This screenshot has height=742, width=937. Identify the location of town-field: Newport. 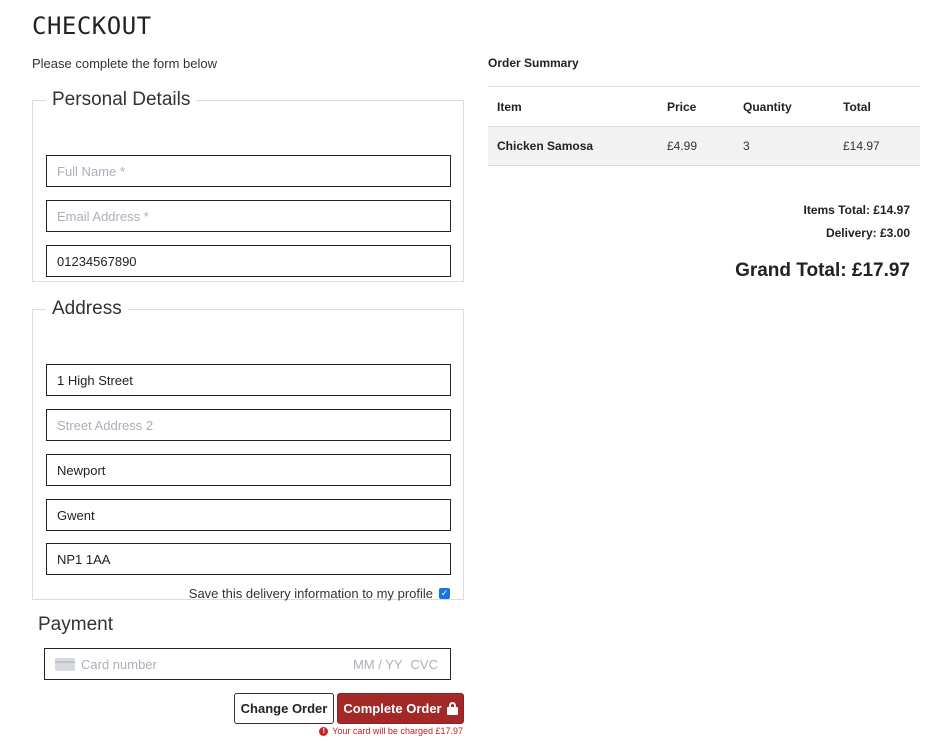
(248, 470).